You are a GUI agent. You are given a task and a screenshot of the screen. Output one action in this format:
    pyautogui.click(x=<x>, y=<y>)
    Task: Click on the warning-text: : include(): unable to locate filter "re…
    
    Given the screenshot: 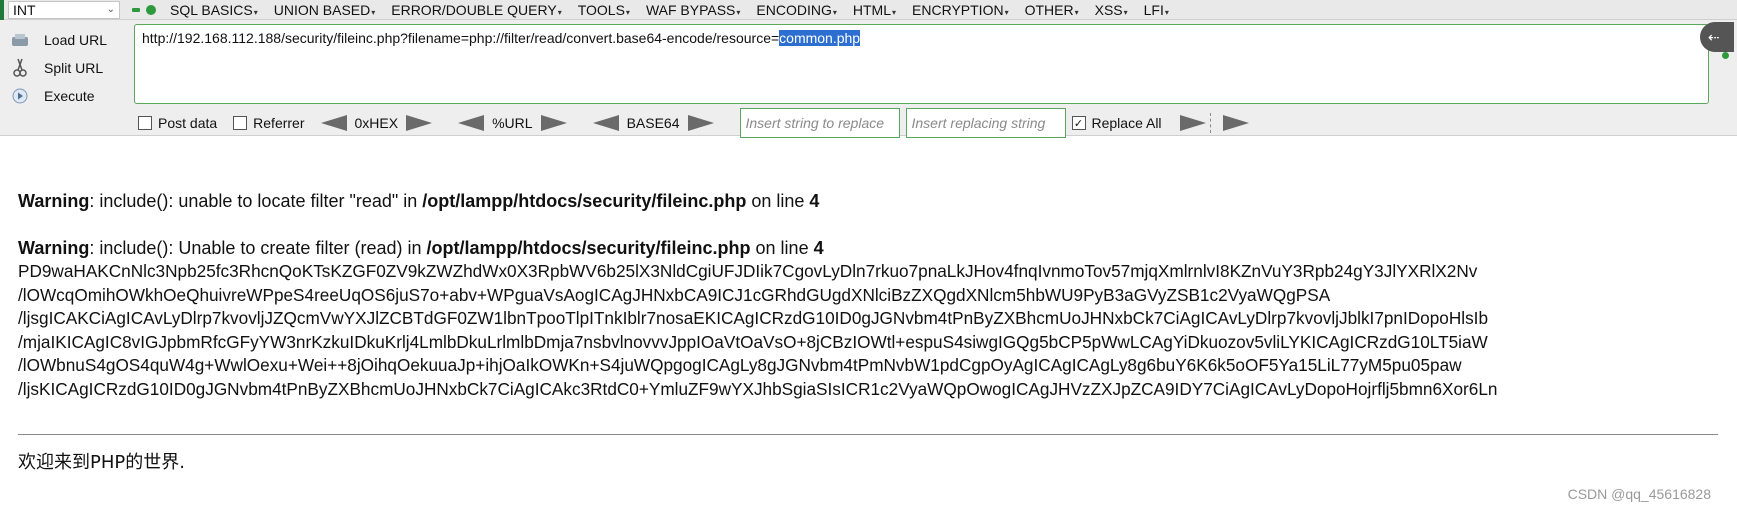 What is the action you would take?
    pyautogui.click(x=256, y=201)
    